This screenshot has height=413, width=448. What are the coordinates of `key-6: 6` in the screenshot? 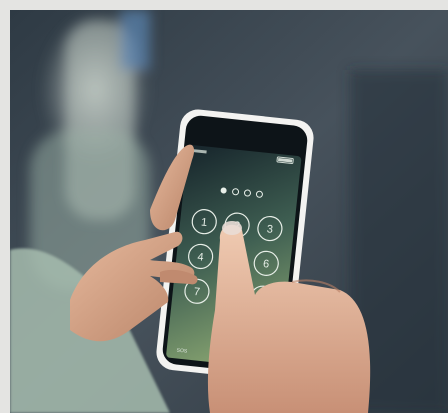 It's located at (265, 264).